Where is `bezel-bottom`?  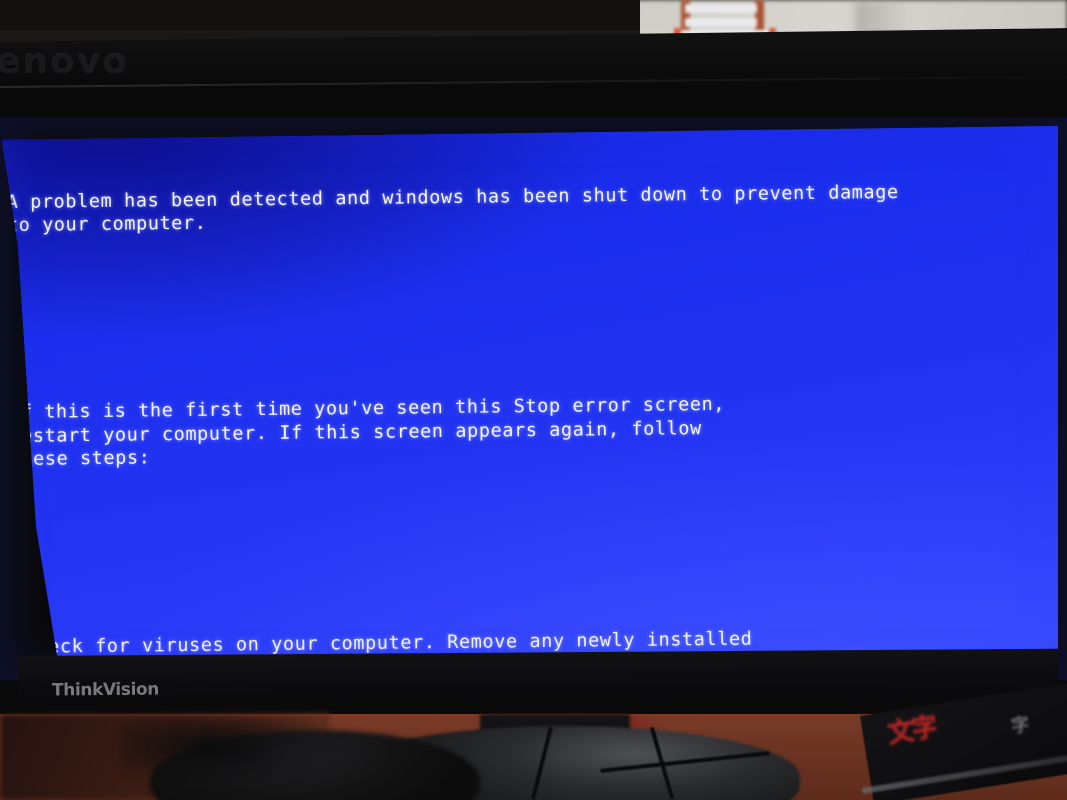 bezel-bottom is located at coordinates (538, 683).